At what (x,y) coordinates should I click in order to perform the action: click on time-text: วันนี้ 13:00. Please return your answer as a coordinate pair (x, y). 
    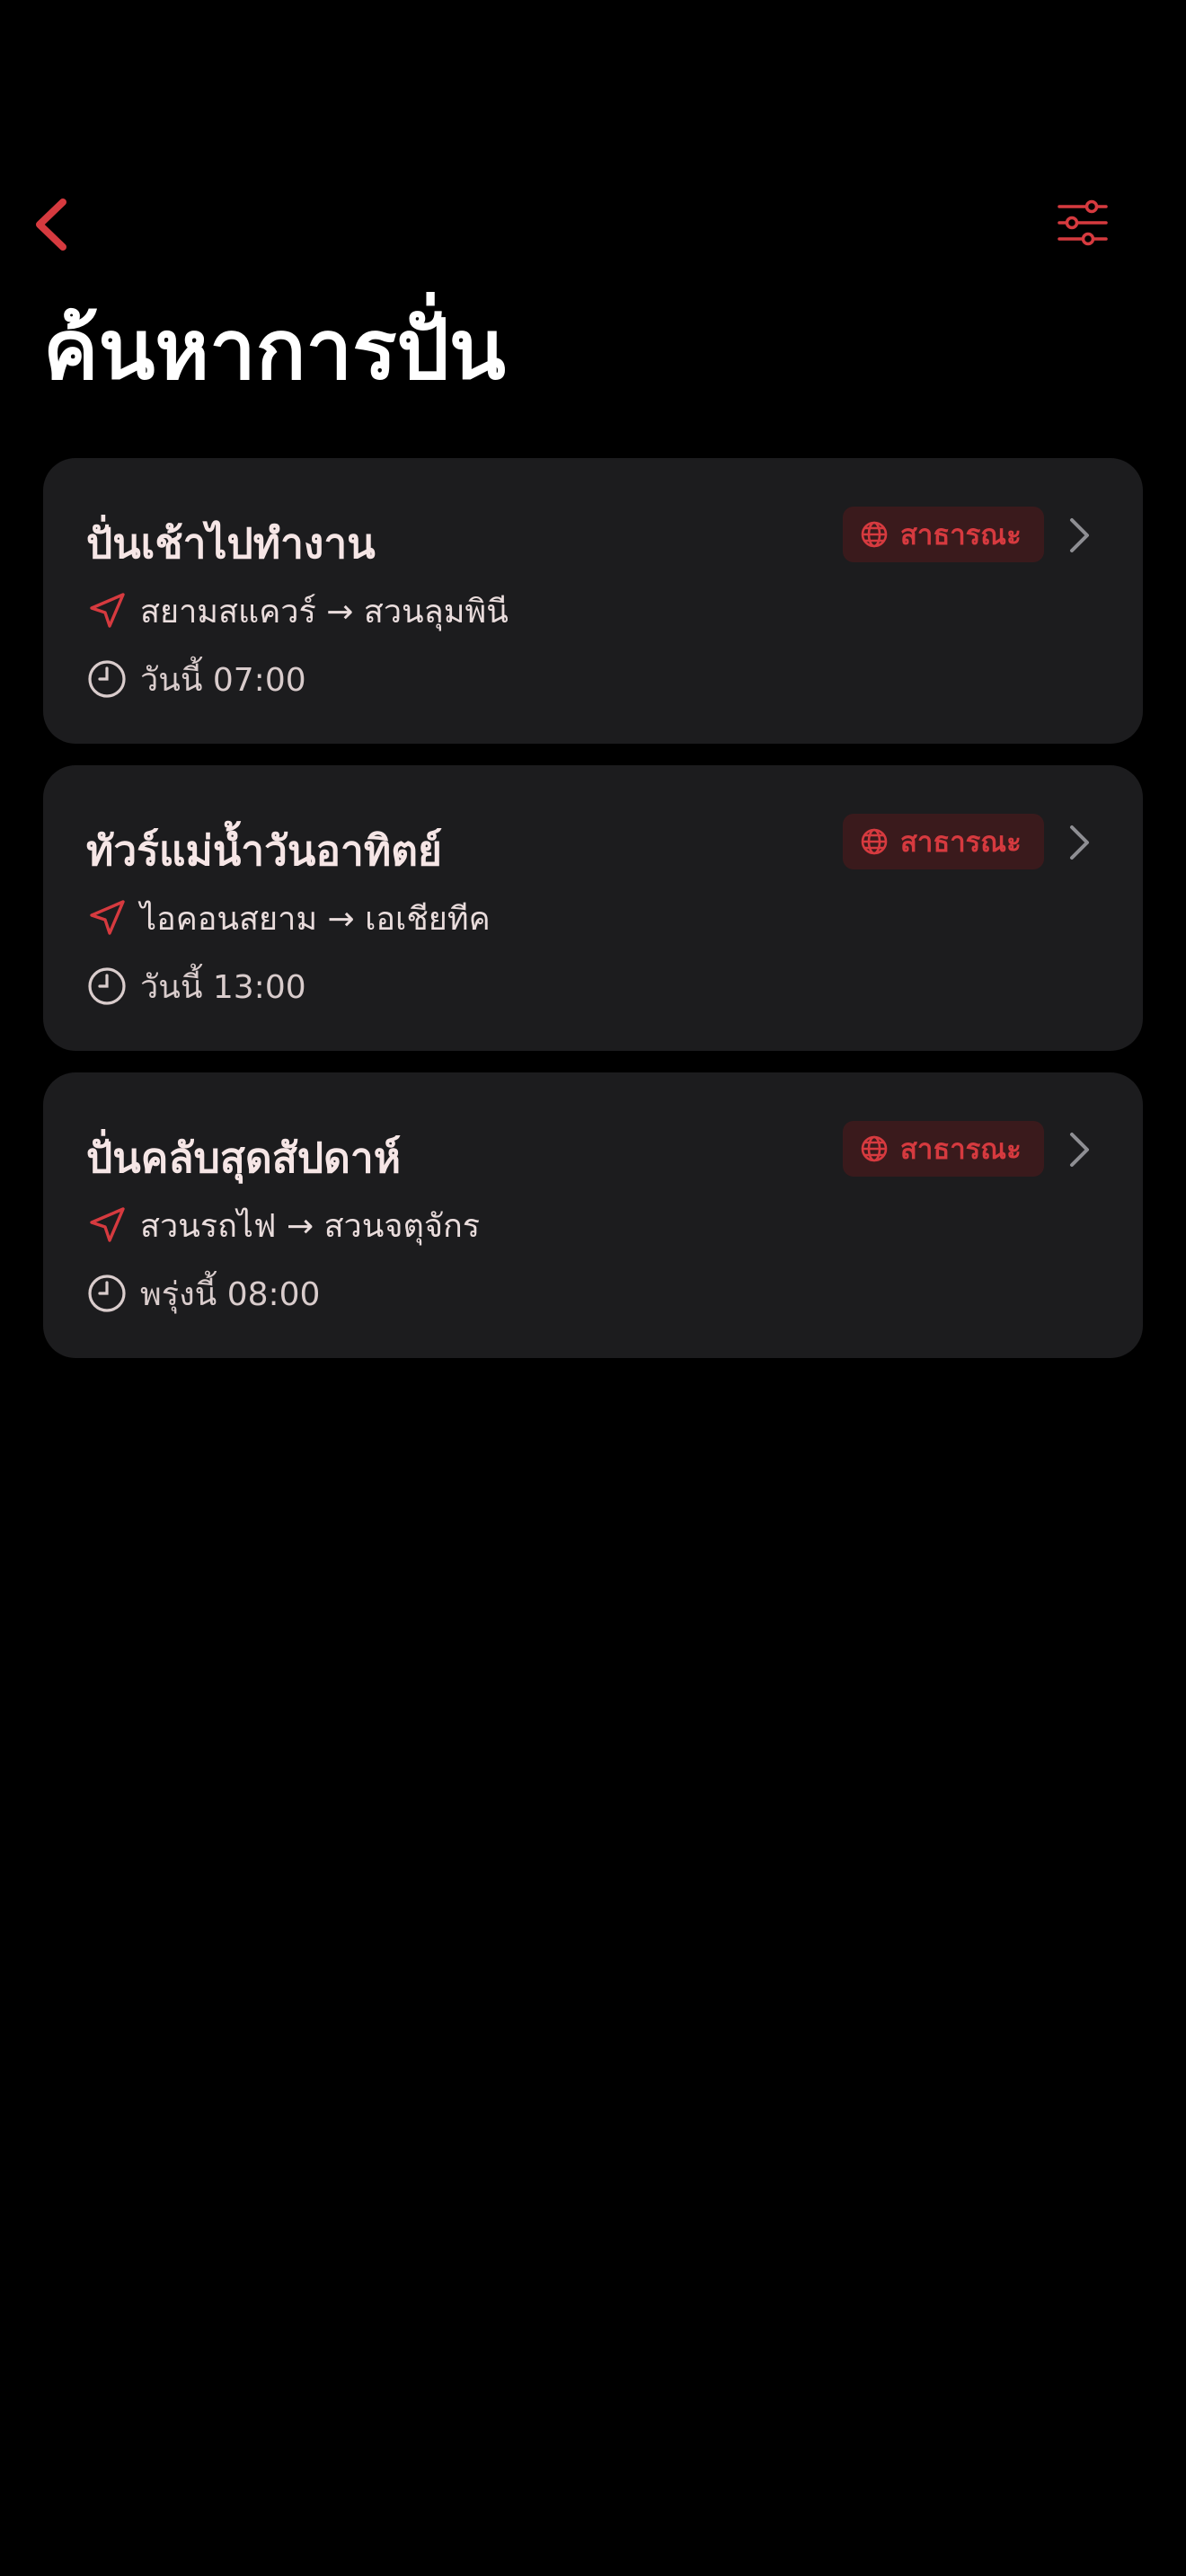
    Looking at the image, I should click on (223, 987).